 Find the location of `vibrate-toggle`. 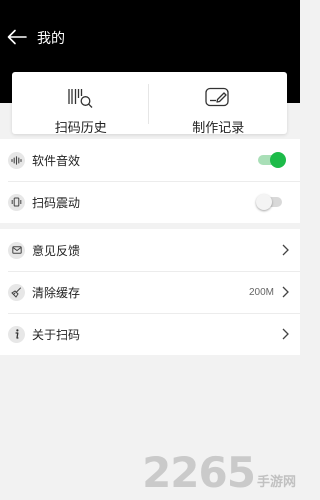

vibrate-toggle is located at coordinates (269, 202).